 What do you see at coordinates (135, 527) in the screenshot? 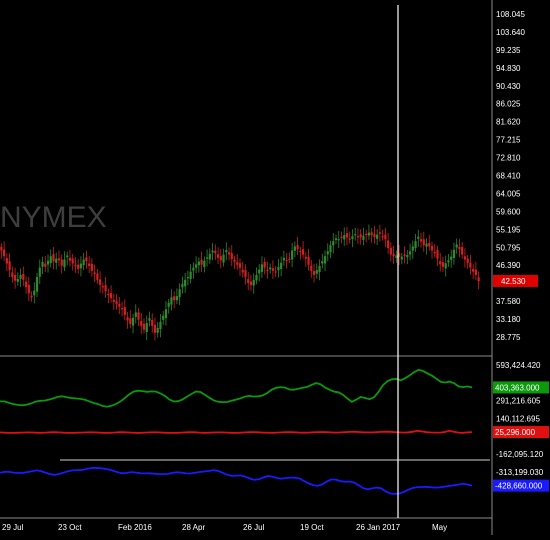
I see `time-axis-label: Feb 2016` at bounding box center [135, 527].